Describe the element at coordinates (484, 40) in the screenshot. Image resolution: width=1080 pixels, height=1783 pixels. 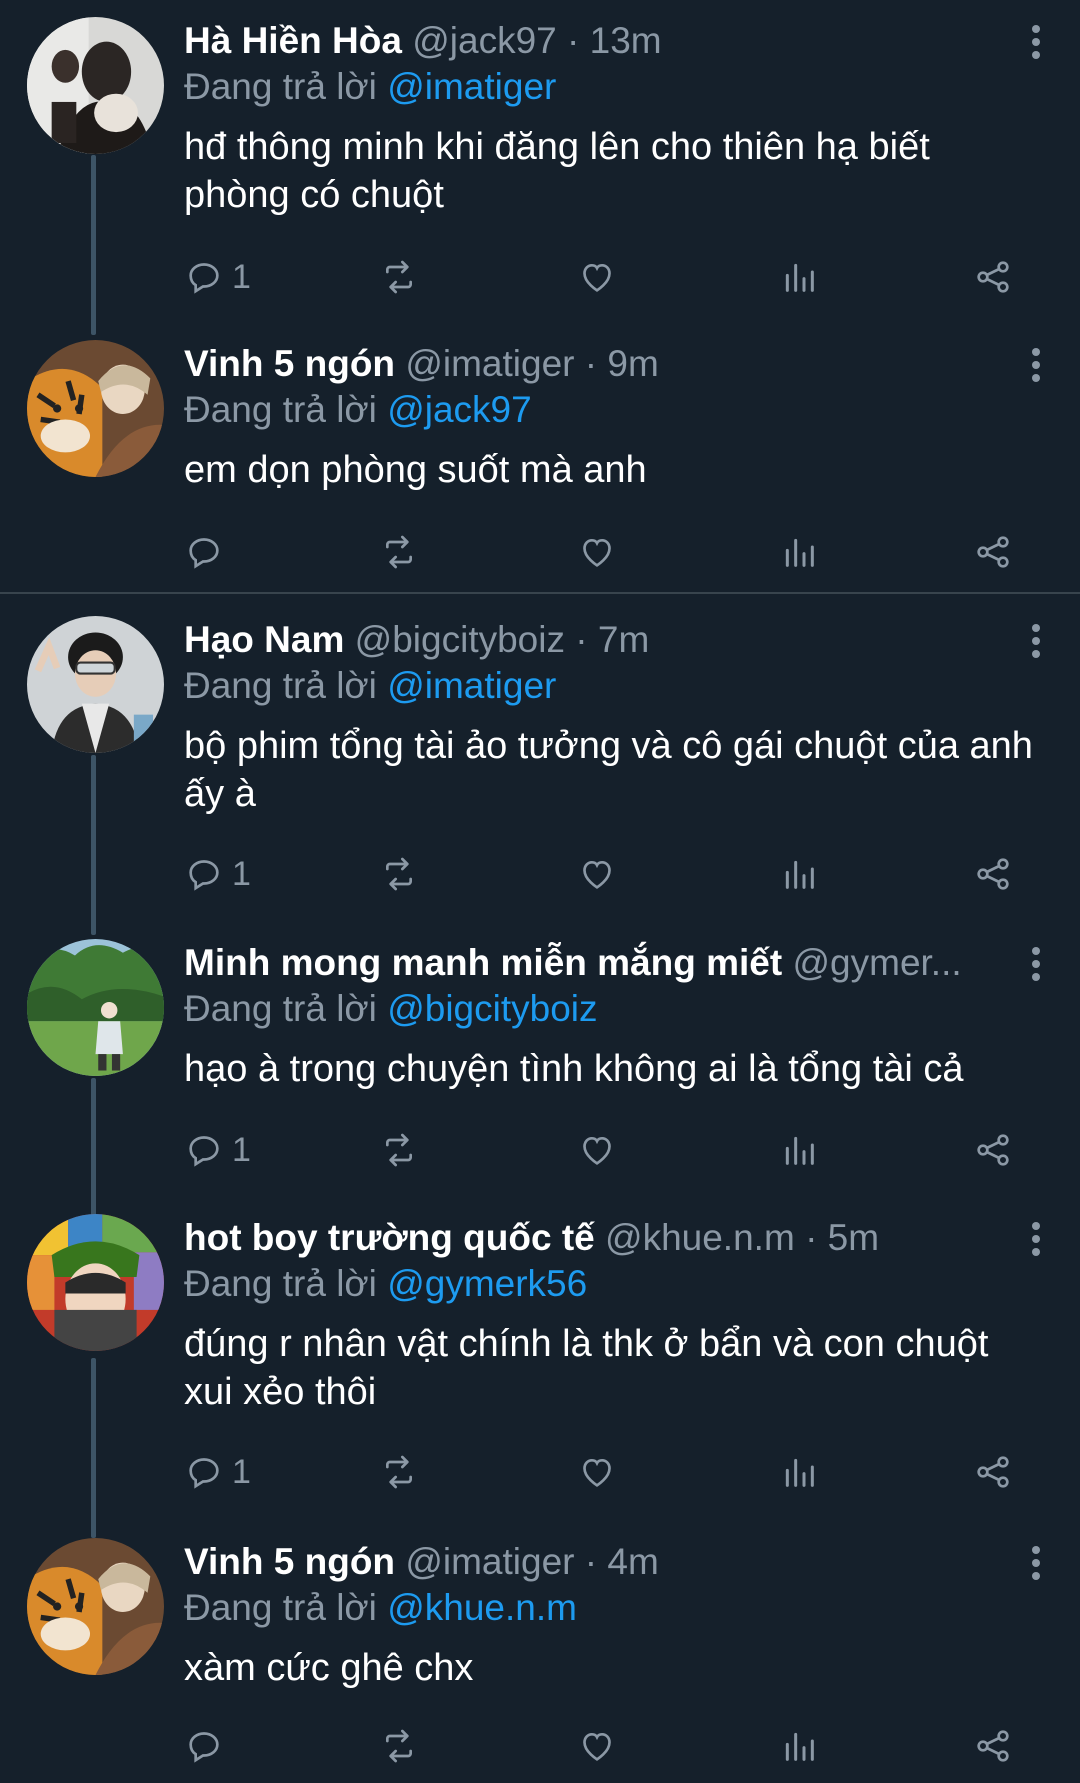
I see `author-handle: @jack97` at that location.